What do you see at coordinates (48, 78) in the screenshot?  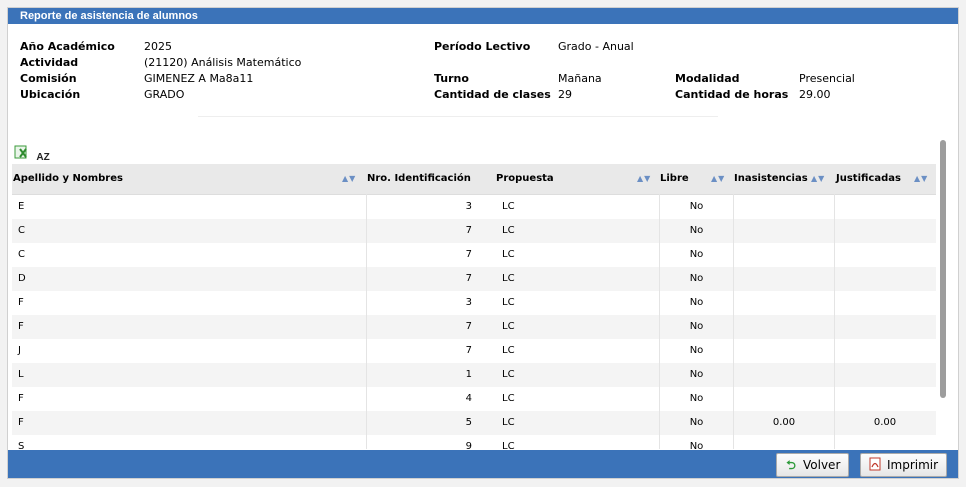 I see `comision-label: Comisión` at bounding box center [48, 78].